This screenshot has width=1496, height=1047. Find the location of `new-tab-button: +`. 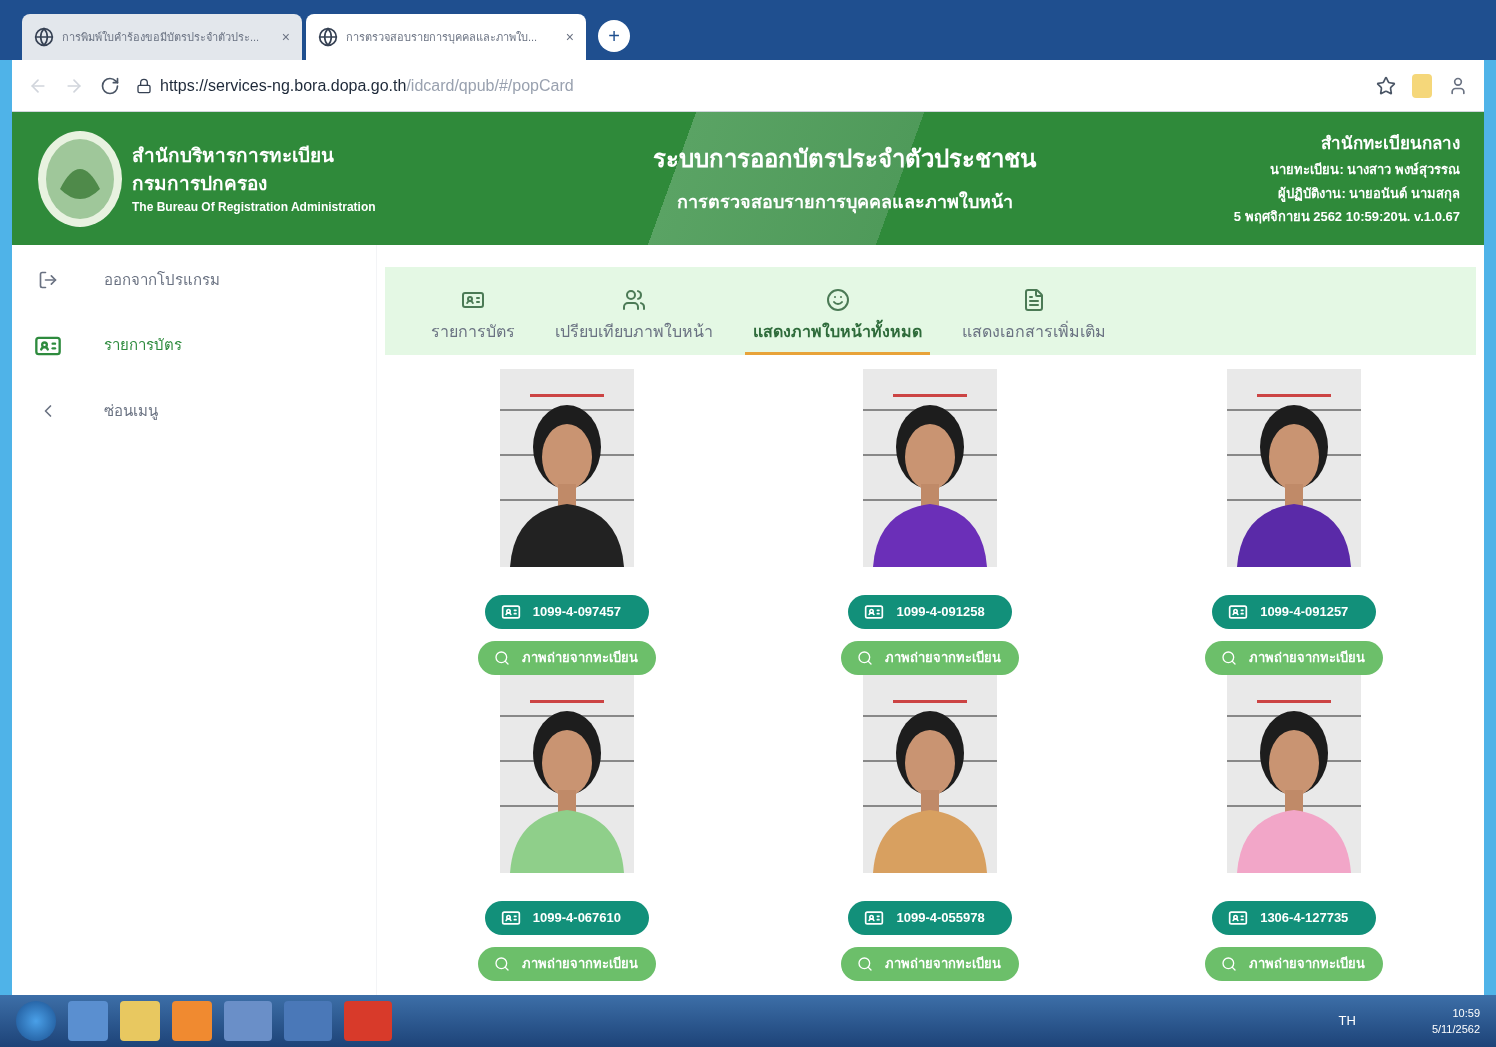

new-tab-button: + is located at coordinates (614, 36).